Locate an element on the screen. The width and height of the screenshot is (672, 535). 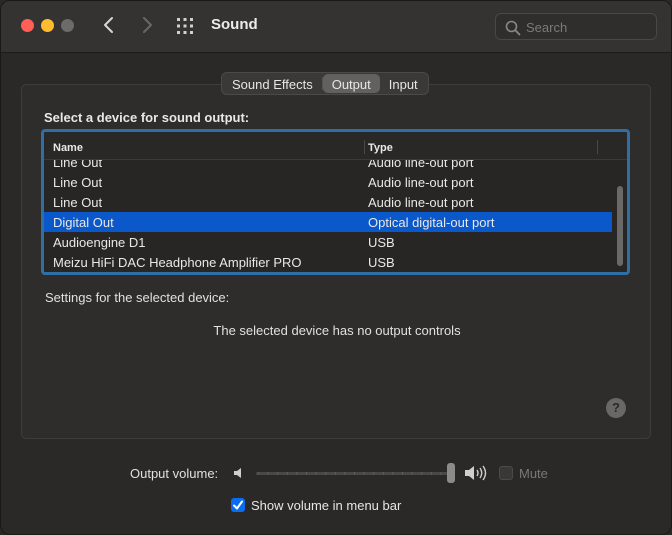
tab-sound-effects: Sound Effects is located at coordinates (272, 83).